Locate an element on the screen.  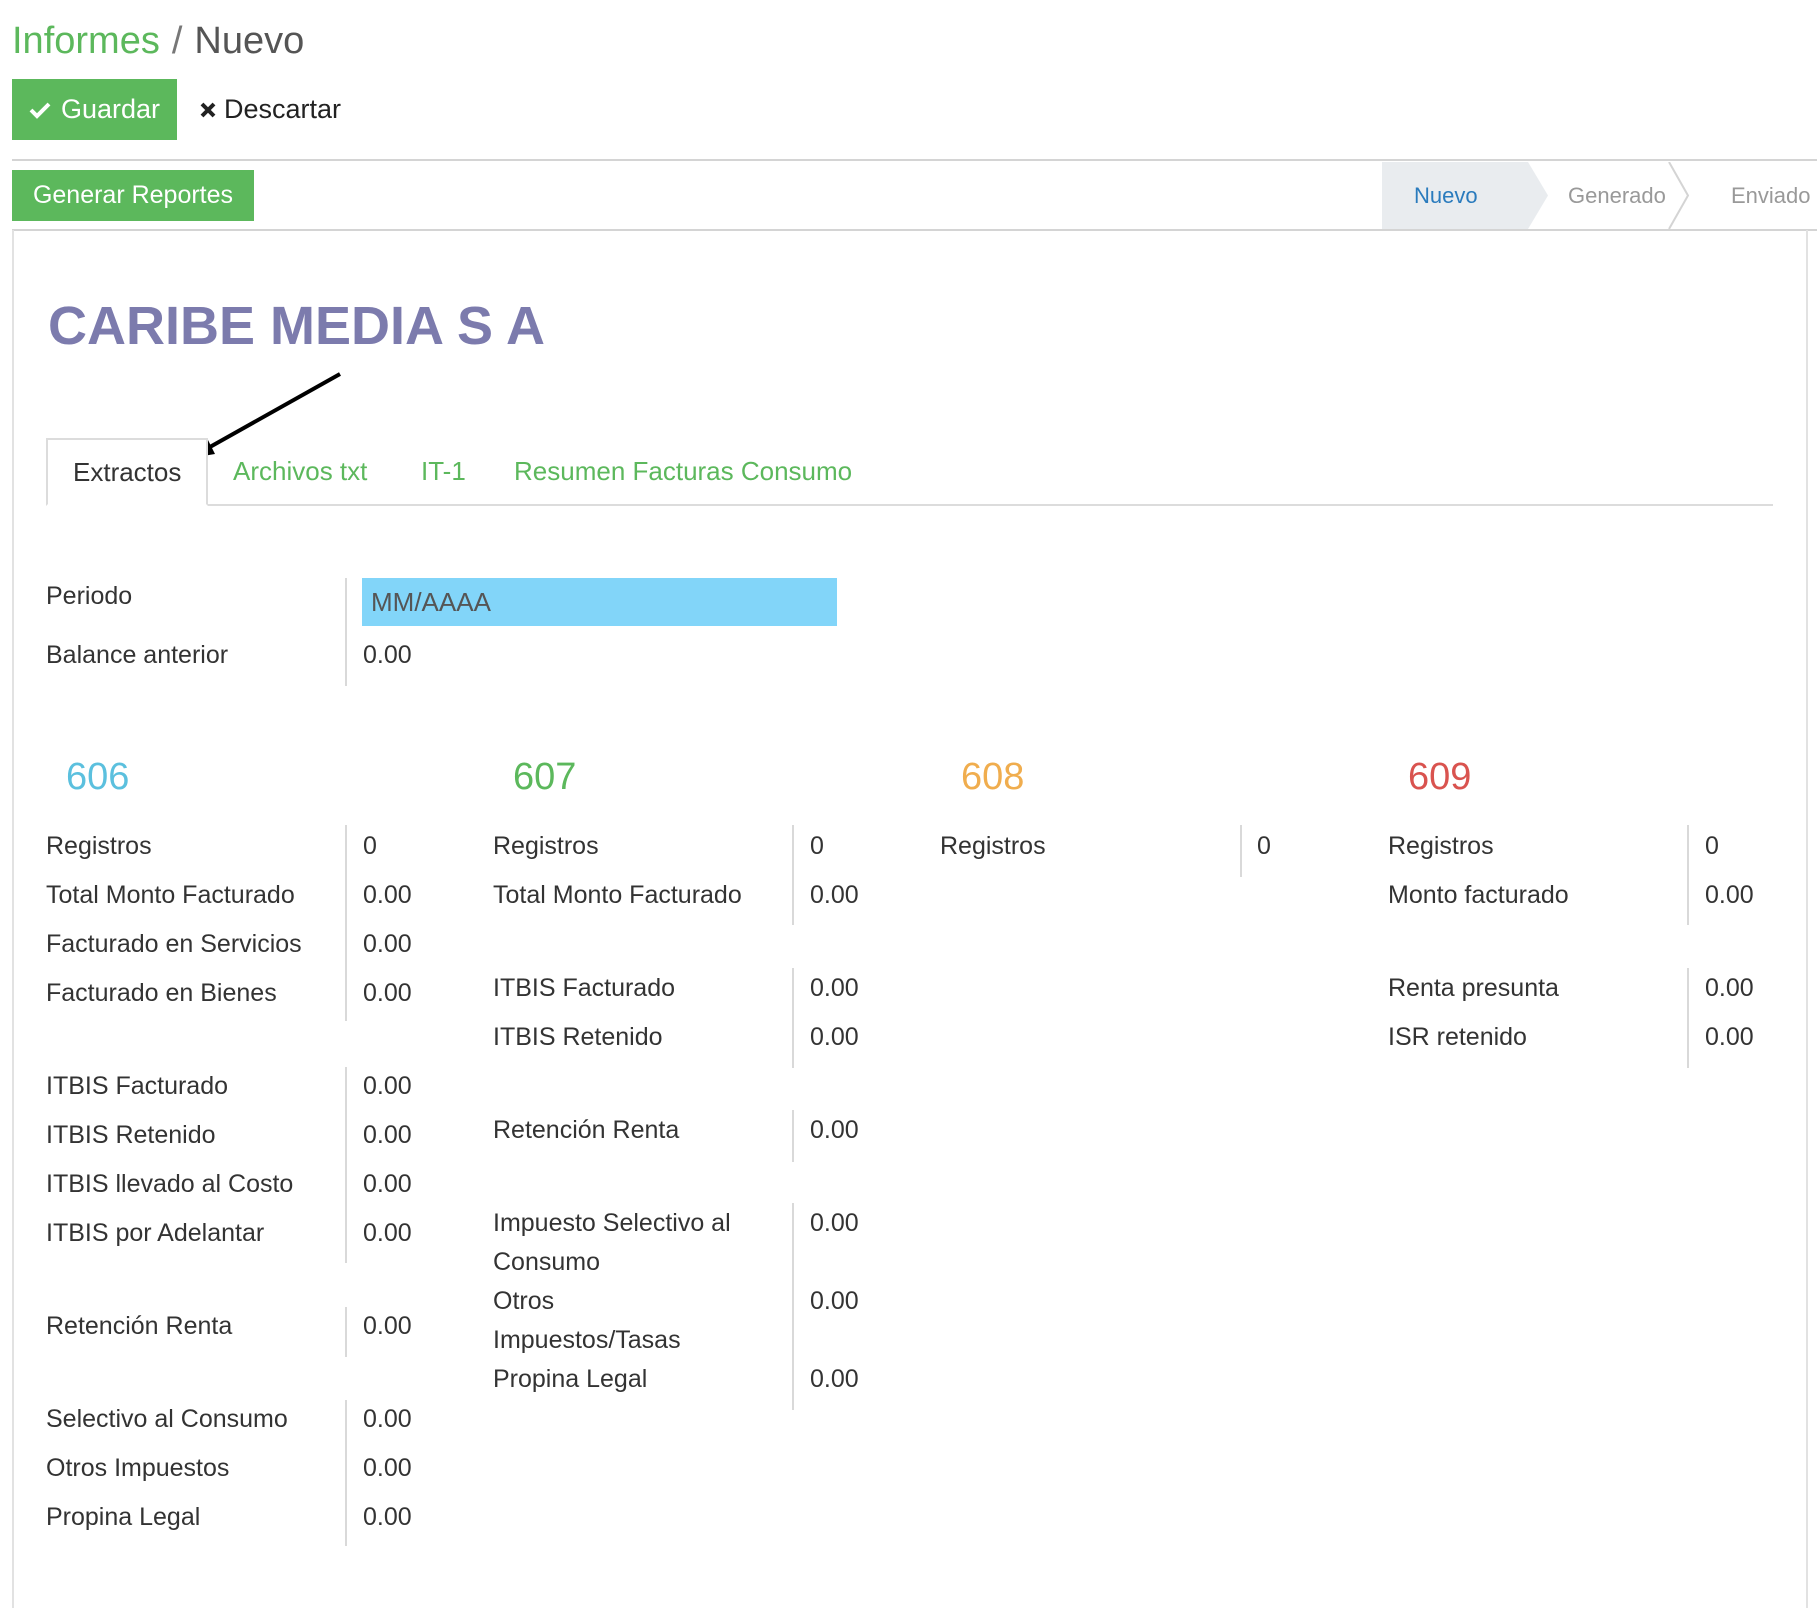
generate-reports-button: Generar Reportes is located at coordinates (133, 195).